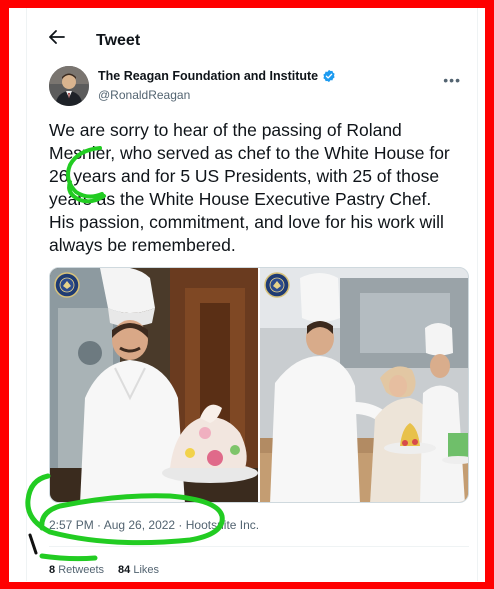 The width and height of the screenshot is (494, 589). What do you see at coordinates (57, 37) in the screenshot?
I see `arrow-left-icon` at bounding box center [57, 37].